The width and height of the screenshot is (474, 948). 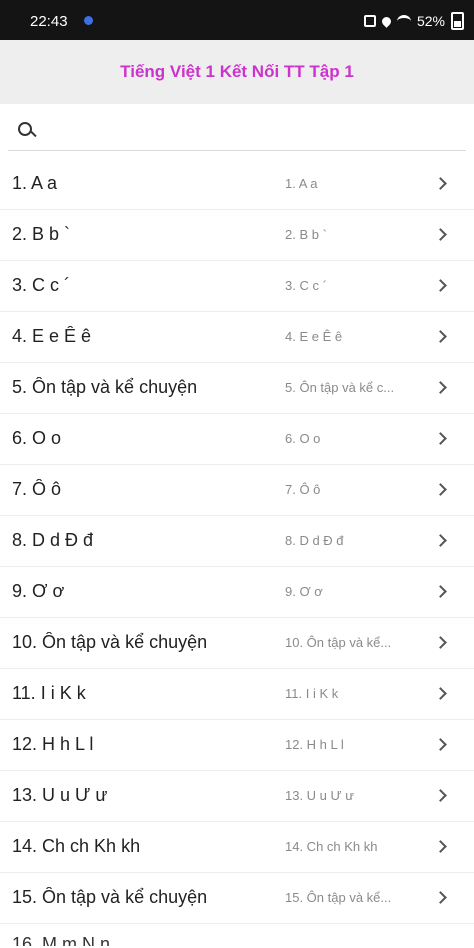 I want to click on mute-icon, so click(x=369, y=21).